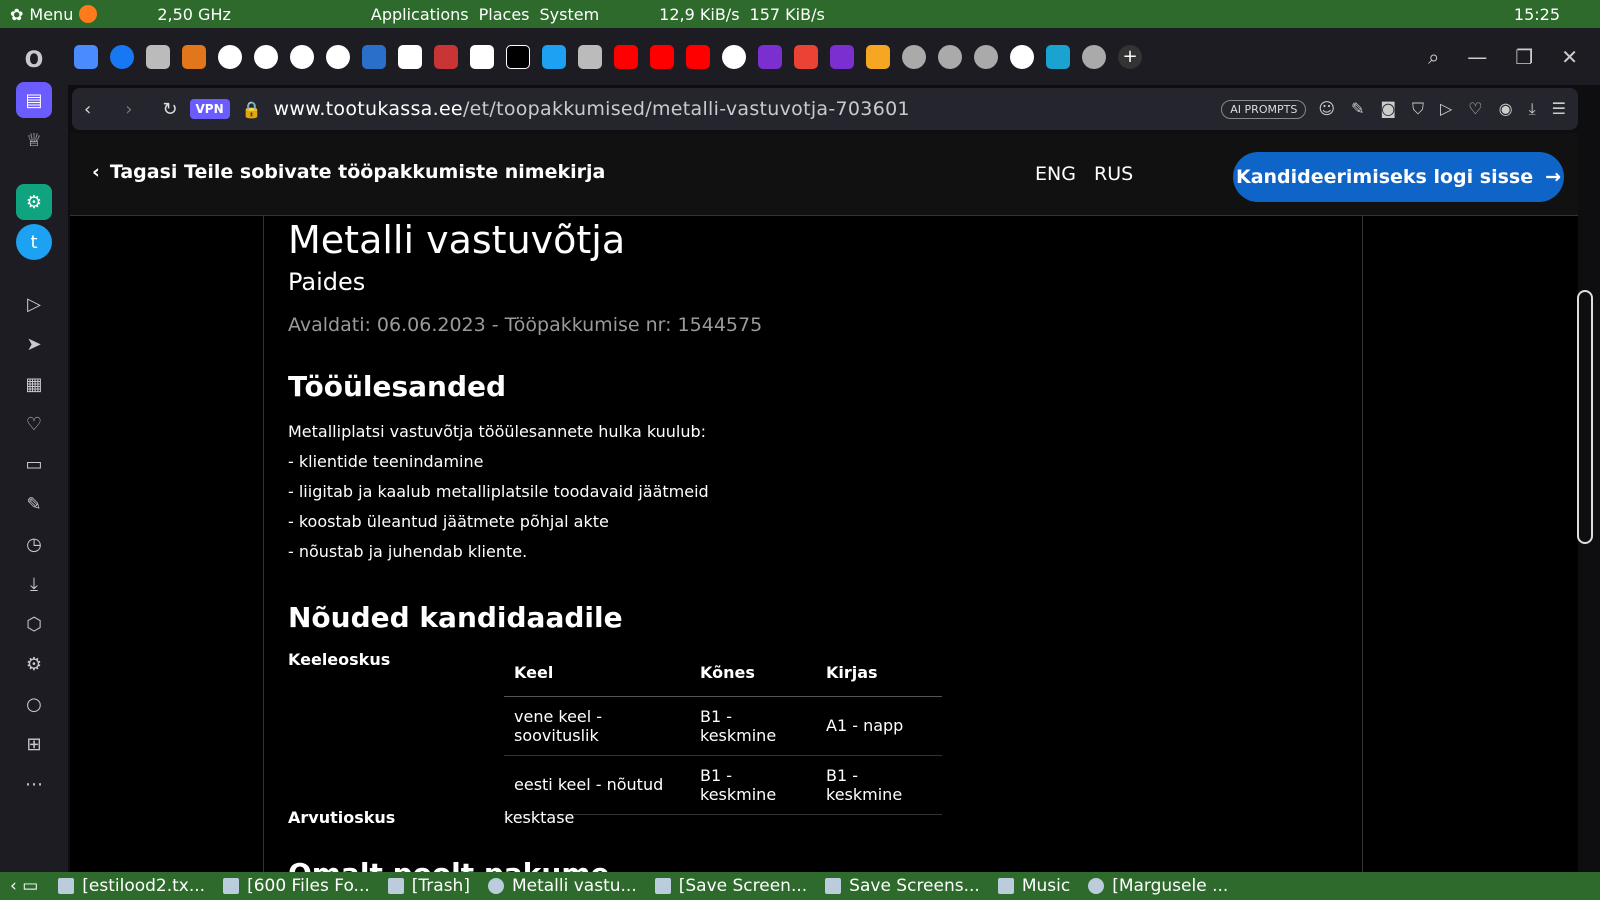 This screenshot has width=1600, height=900. Describe the element at coordinates (570, 14) in the screenshot. I see `system-menu: System` at that location.